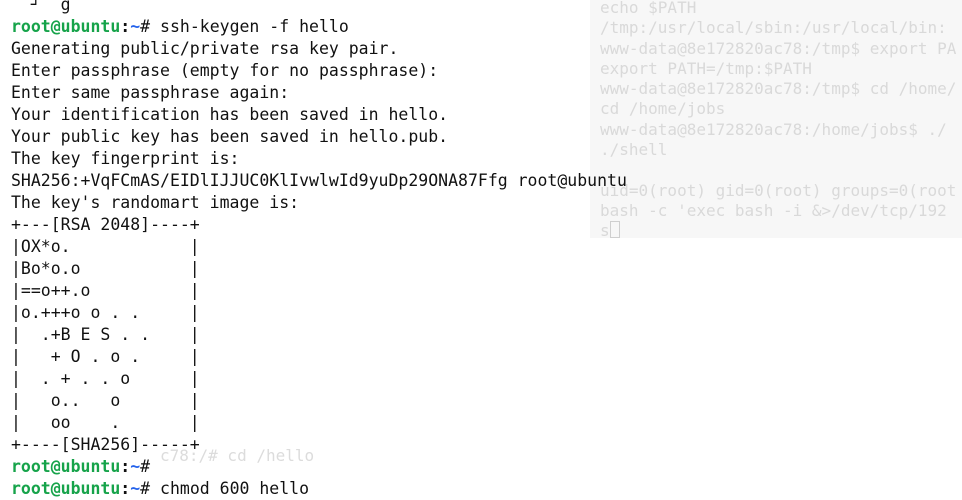  I want to click on output-line: |==o++.o |, so click(105, 290).